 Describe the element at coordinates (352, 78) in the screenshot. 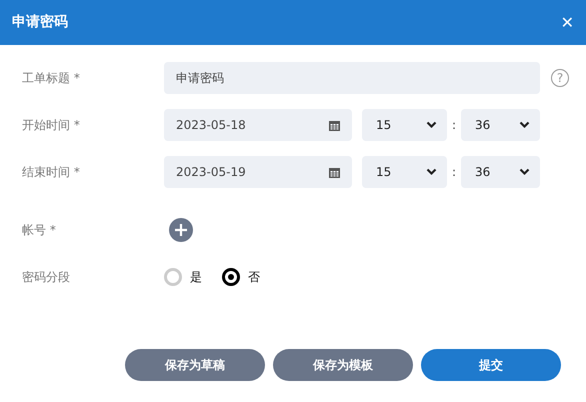

I see `text-field: 申请密码` at that location.